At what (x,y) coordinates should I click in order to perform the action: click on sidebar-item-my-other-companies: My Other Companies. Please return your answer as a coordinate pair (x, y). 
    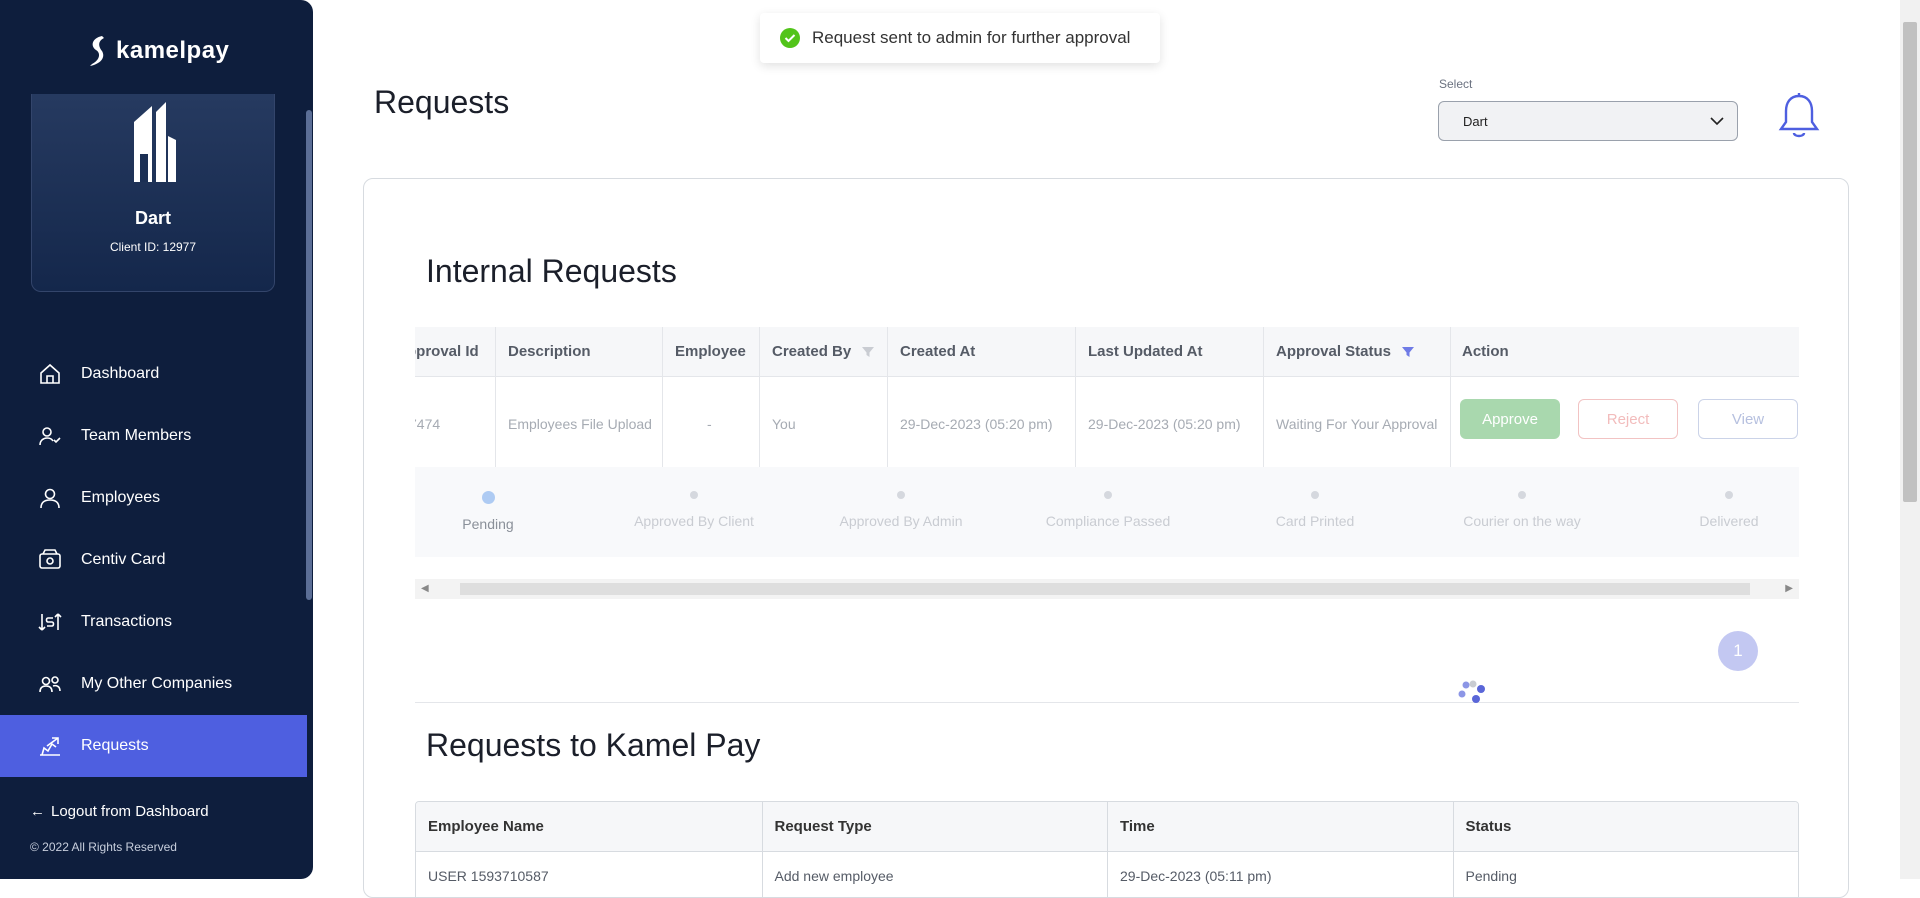
    Looking at the image, I should click on (153, 684).